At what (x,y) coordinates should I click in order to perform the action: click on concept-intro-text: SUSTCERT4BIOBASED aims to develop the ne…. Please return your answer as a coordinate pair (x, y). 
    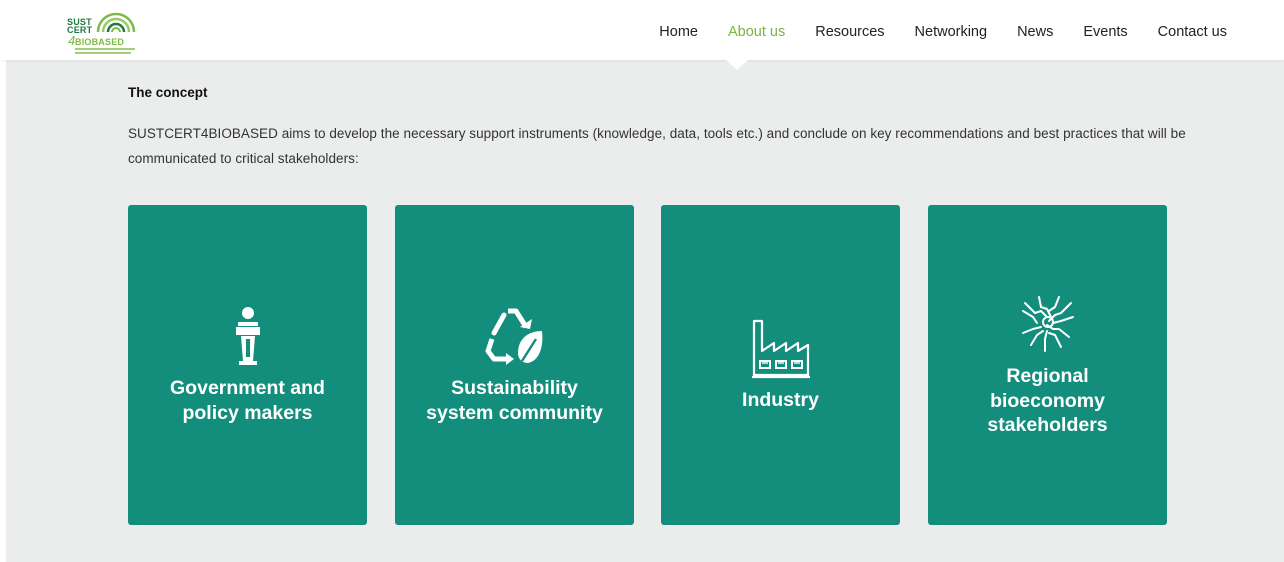
    Looking at the image, I should click on (657, 146).